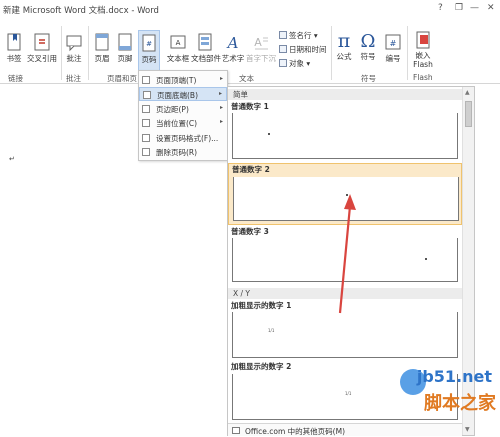  I want to click on bookmark-button: 书签, so click(14, 48).